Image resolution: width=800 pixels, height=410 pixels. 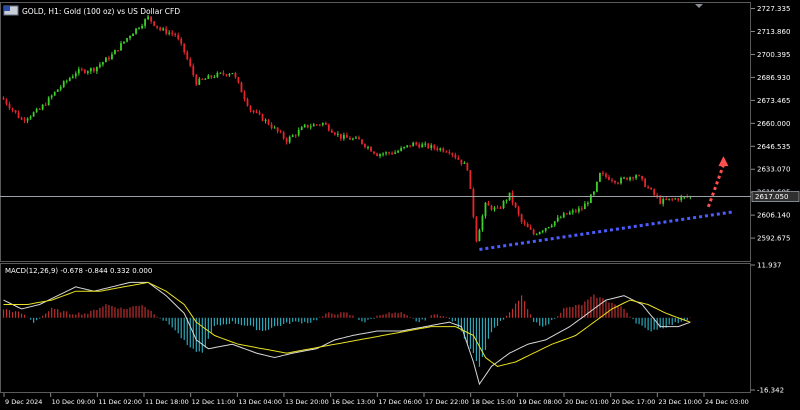 What do you see at coordinates (354, 402) in the screenshot?
I see `time-tick-label: 16 Dec 13:00` at bounding box center [354, 402].